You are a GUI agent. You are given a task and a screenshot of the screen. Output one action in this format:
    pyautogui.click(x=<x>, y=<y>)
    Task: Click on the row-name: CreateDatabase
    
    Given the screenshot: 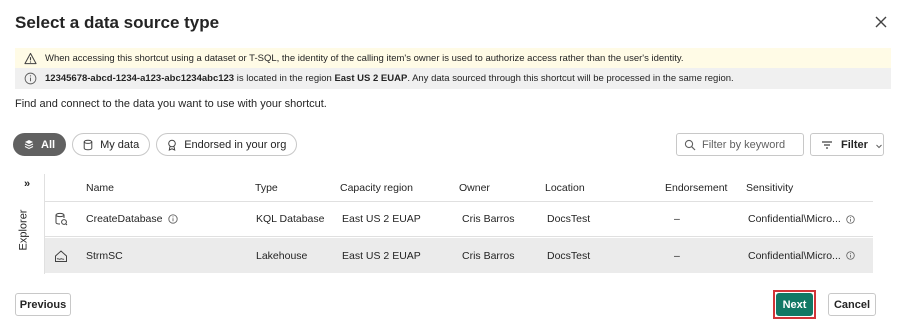 What is the action you would take?
    pyautogui.click(x=132, y=219)
    